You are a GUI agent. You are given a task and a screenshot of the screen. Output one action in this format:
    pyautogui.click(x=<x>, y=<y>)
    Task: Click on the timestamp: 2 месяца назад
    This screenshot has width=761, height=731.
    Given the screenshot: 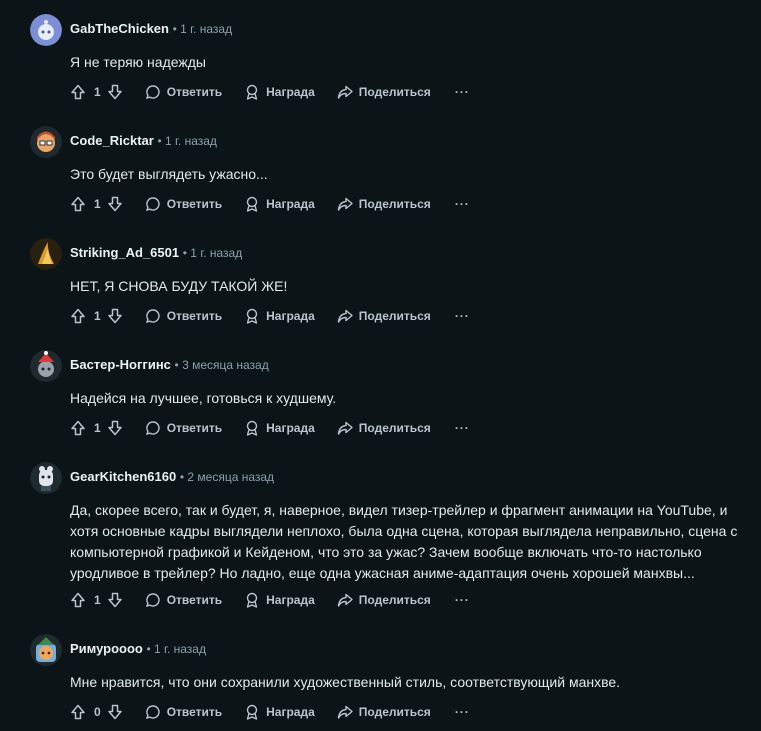 What is the action you would take?
    pyautogui.click(x=230, y=477)
    